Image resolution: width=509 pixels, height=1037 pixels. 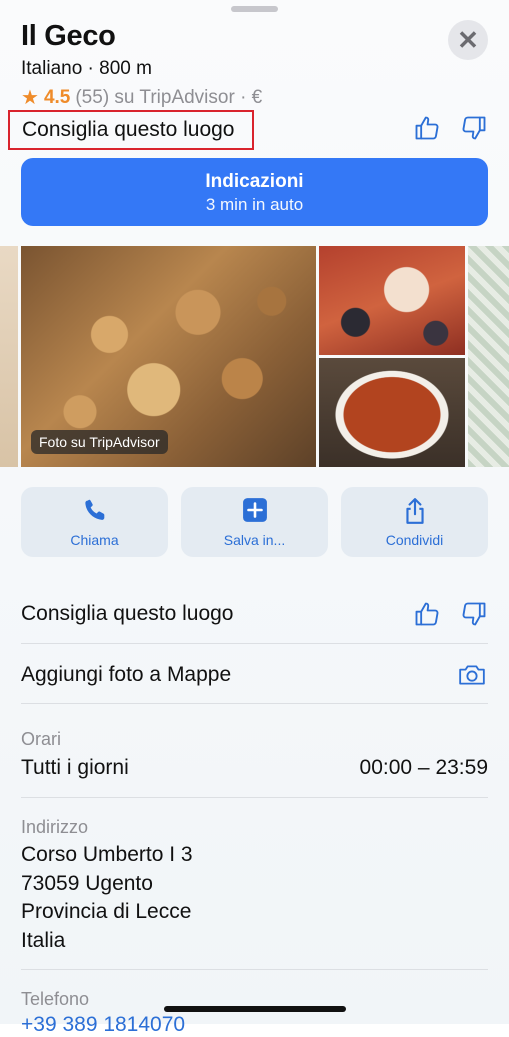 I want to click on close-button: ✕, so click(x=468, y=40).